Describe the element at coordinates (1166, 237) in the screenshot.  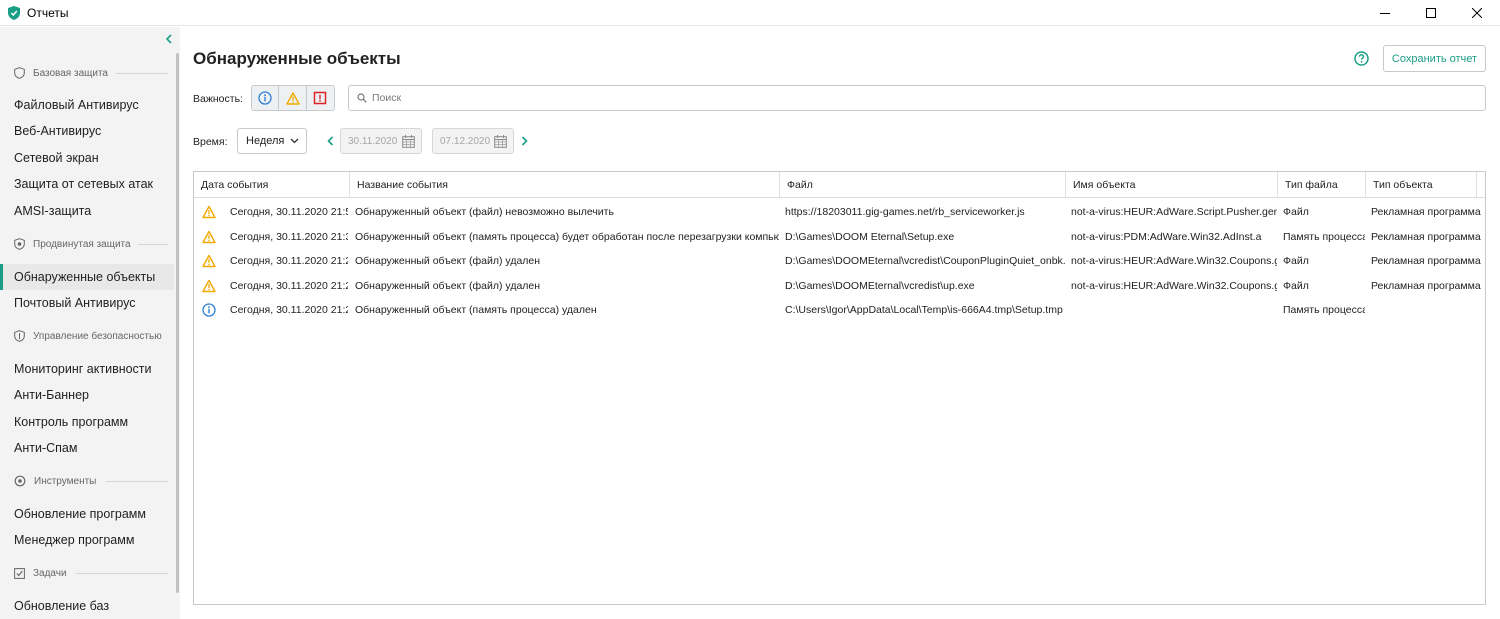
I see `cell-object: not-a-virus:PDM:AdWare.Win32.AdInst.a` at that location.